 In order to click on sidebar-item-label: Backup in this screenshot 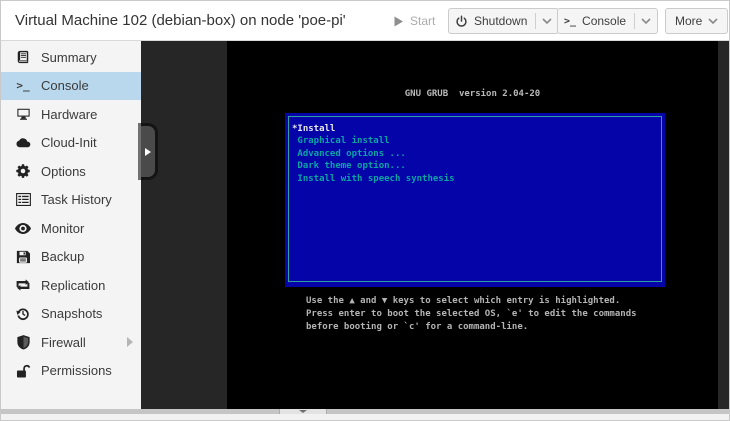, I will do `click(63, 257)`.